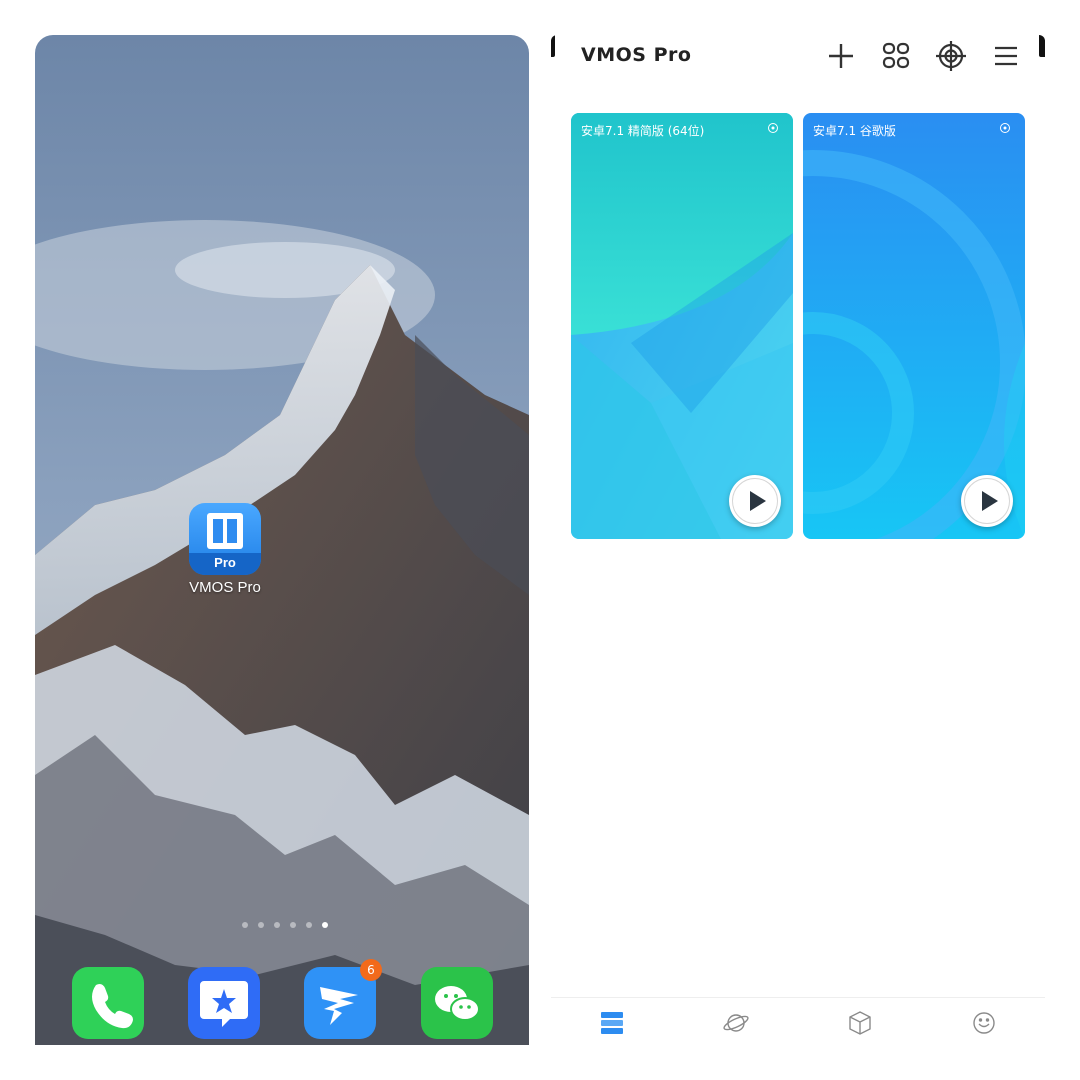 The width and height of the screenshot is (1080, 1080). What do you see at coordinates (896, 56) in the screenshot?
I see `grid-icon` at bounding box center [896, 56].